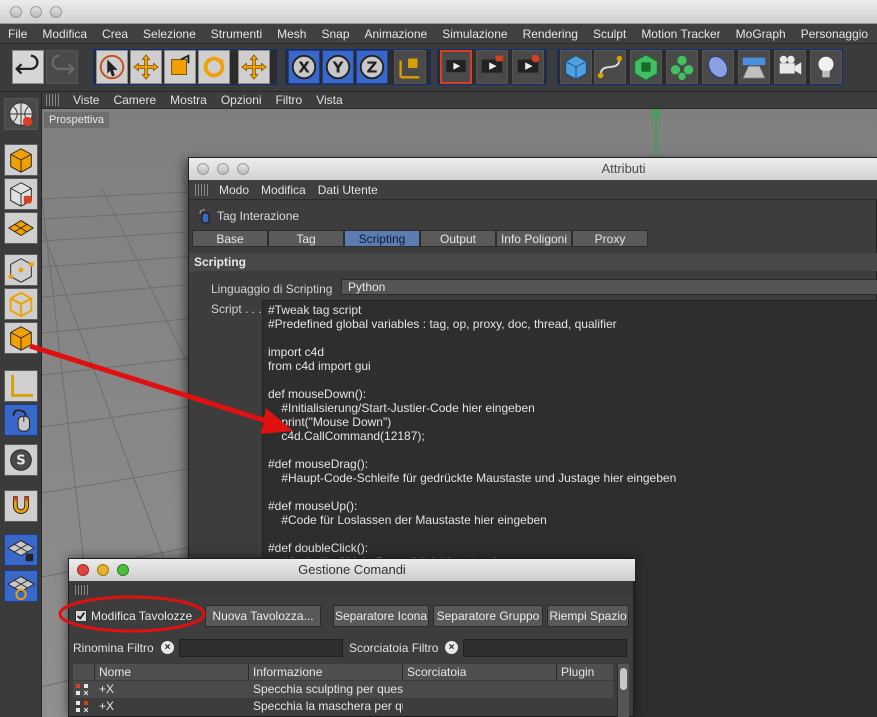  What do you see at coordinates (21, 114) in the screenshot?
I see `globe-workplane-icon` at bounding box center [21, 114].